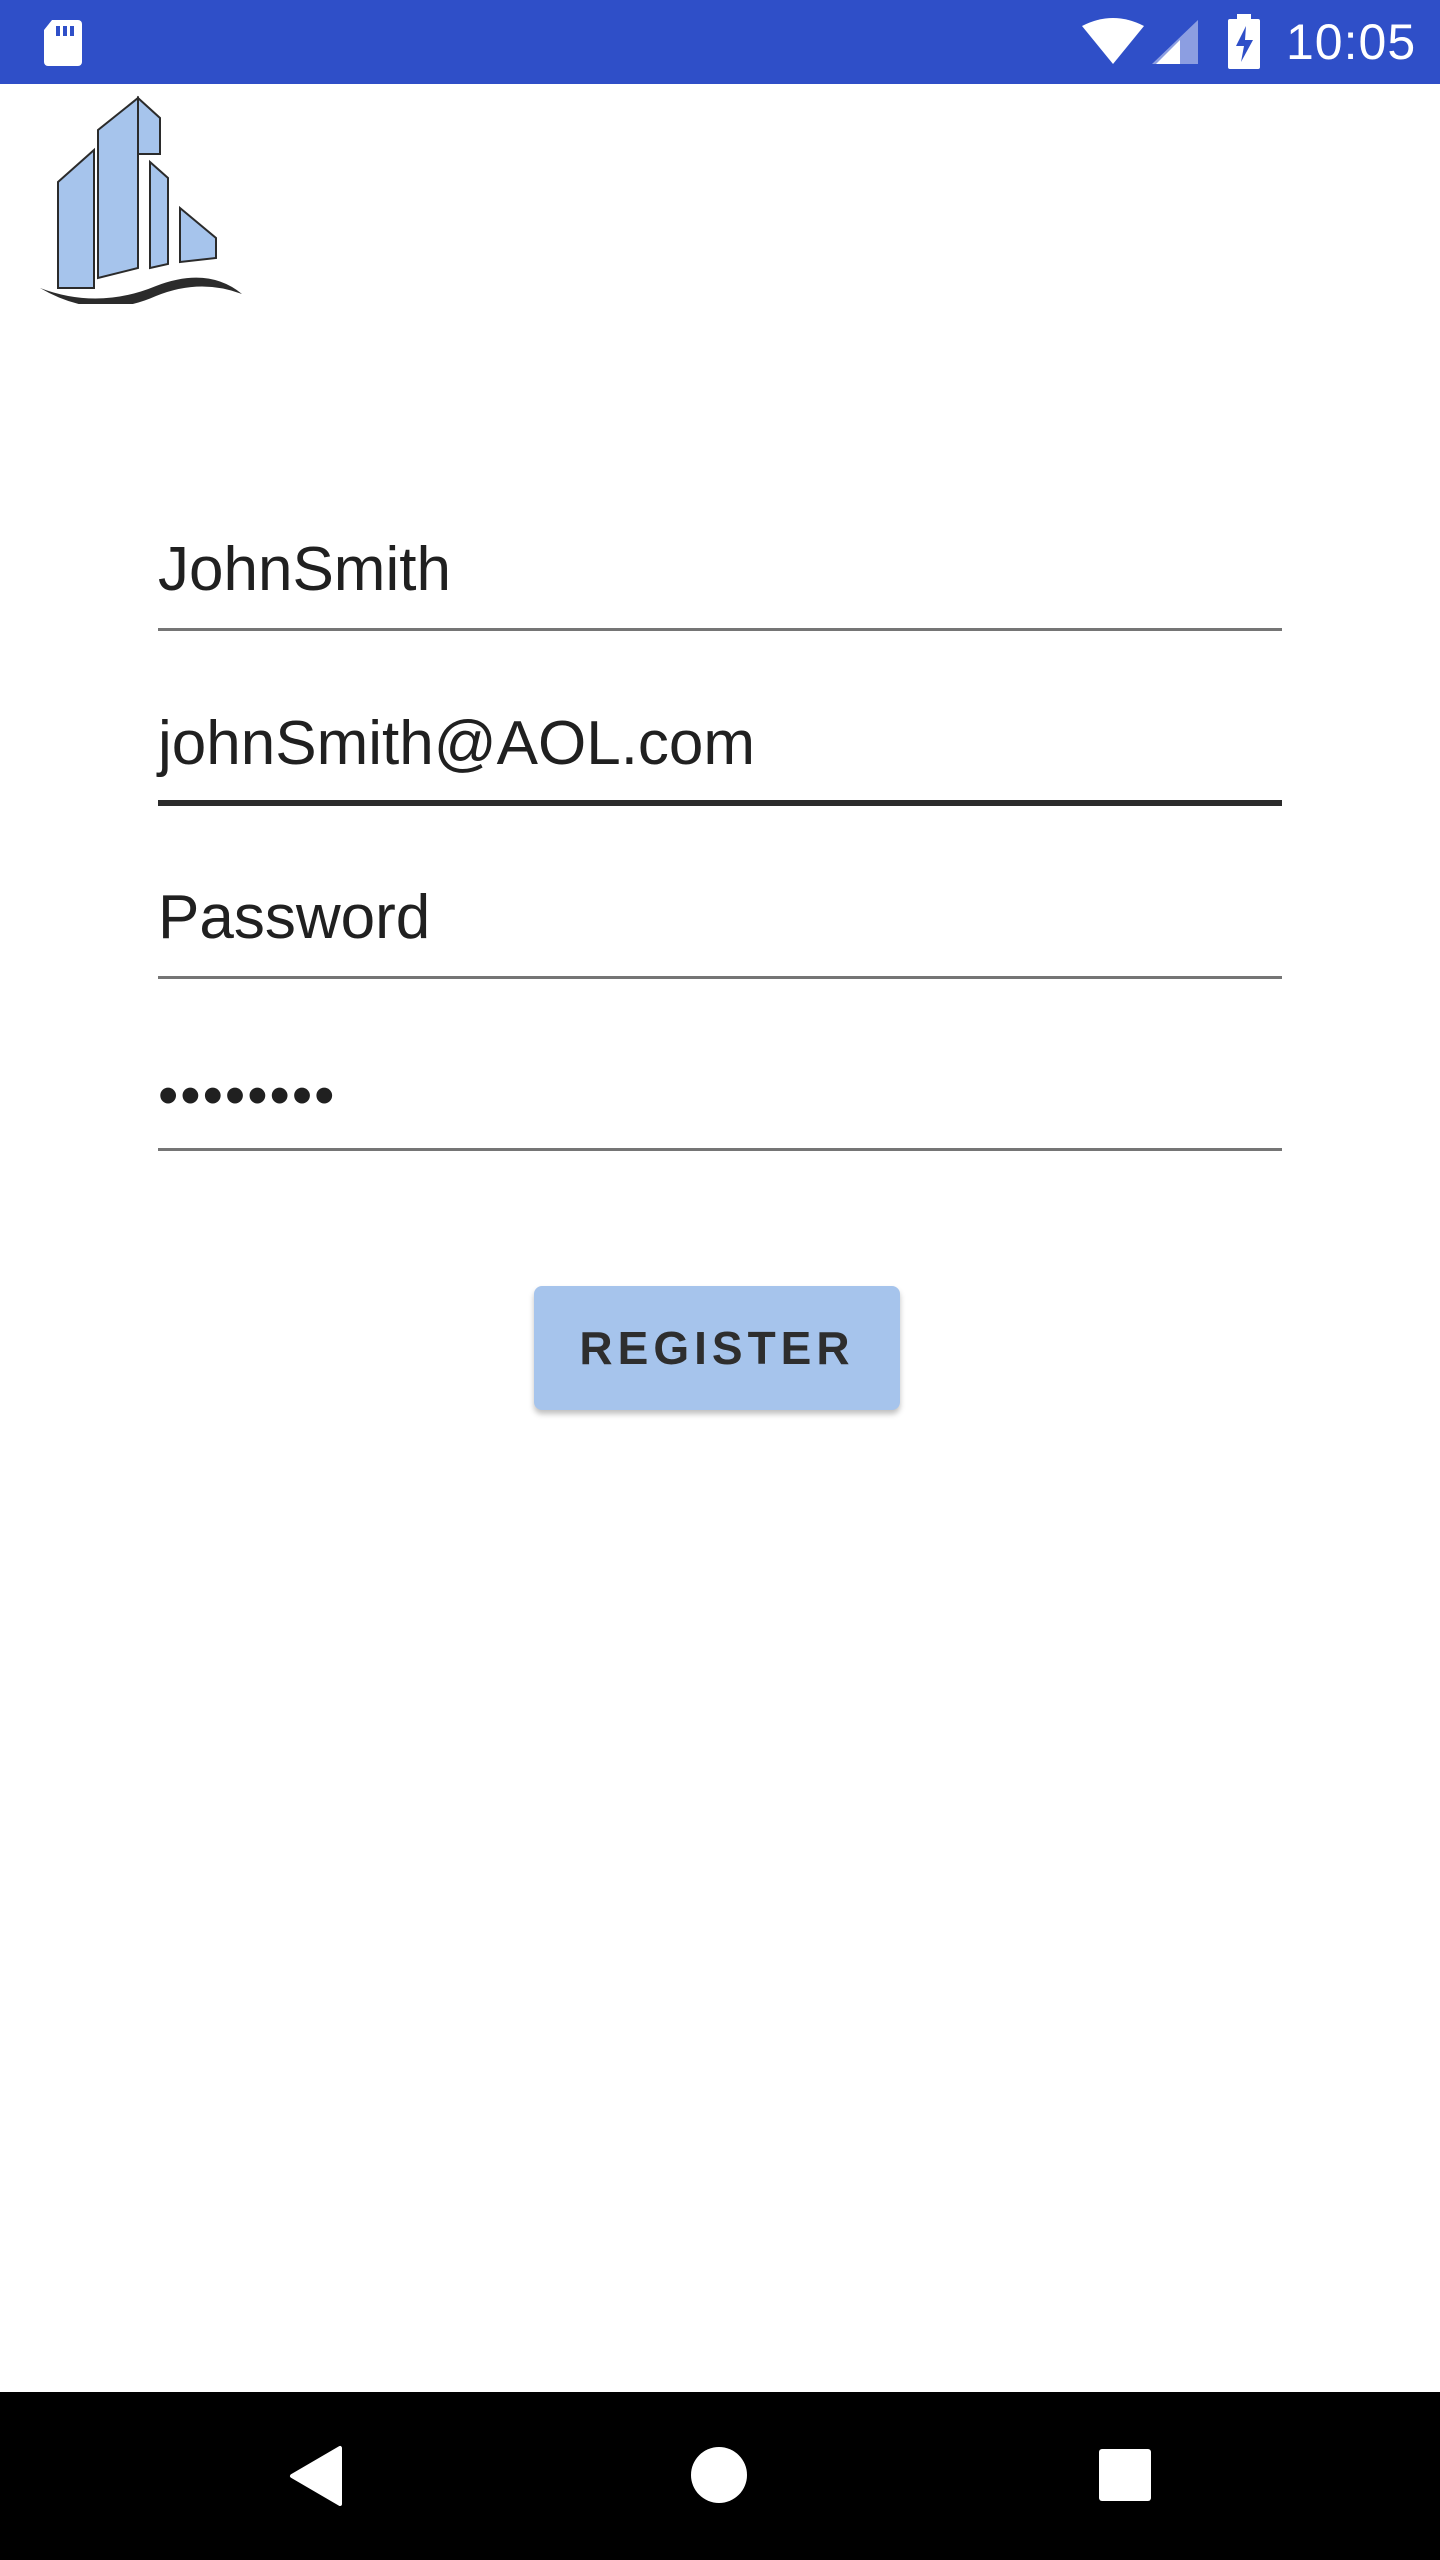  I want to click on email-underline, so click(720, 803).